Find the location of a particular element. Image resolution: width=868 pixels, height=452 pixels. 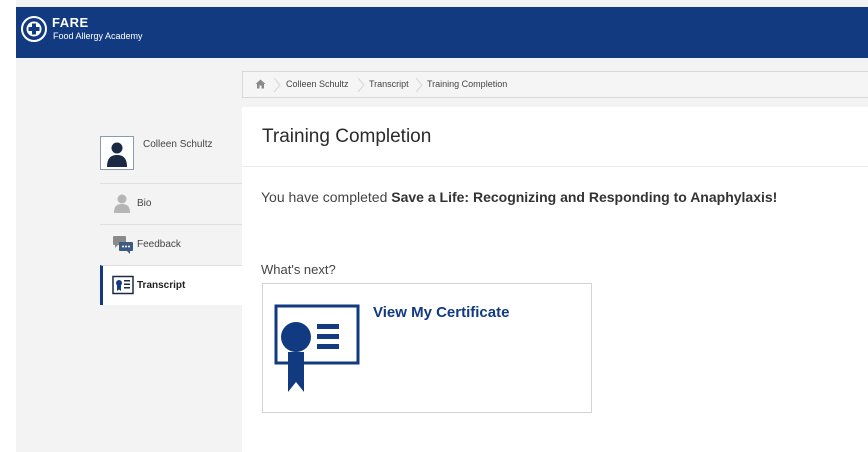

certificate-icon is located at coordinates (317, 348).